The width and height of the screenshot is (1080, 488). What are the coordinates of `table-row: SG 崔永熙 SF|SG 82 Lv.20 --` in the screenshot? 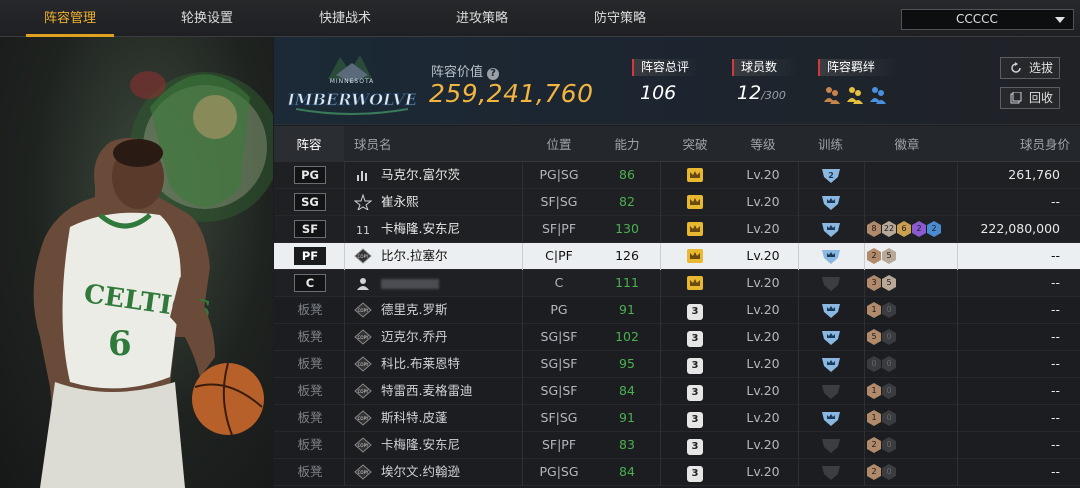 It's located at (677, 202).